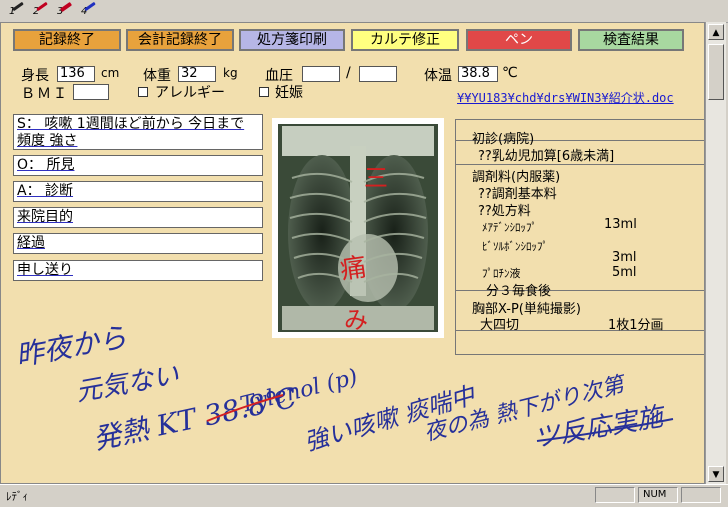  What do you see at coordinates (364, 11) in the screenshot?
I see `pen-toolbar: 1 2 3 4` at bounding box center [364, 11].